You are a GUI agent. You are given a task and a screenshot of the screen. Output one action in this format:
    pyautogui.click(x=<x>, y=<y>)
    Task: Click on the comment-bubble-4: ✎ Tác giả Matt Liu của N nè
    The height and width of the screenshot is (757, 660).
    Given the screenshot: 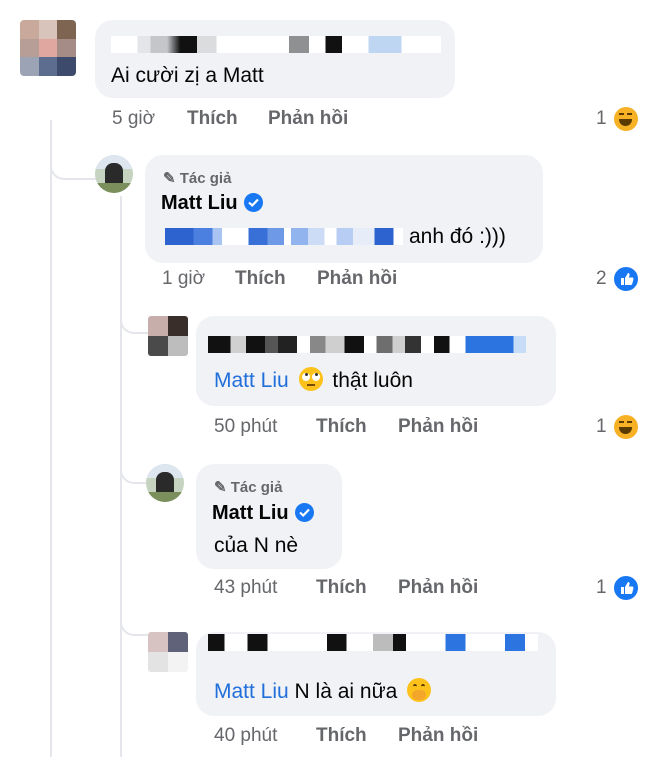 What is the action you would take?
    pyautogui.click(x=269, y=516)
    